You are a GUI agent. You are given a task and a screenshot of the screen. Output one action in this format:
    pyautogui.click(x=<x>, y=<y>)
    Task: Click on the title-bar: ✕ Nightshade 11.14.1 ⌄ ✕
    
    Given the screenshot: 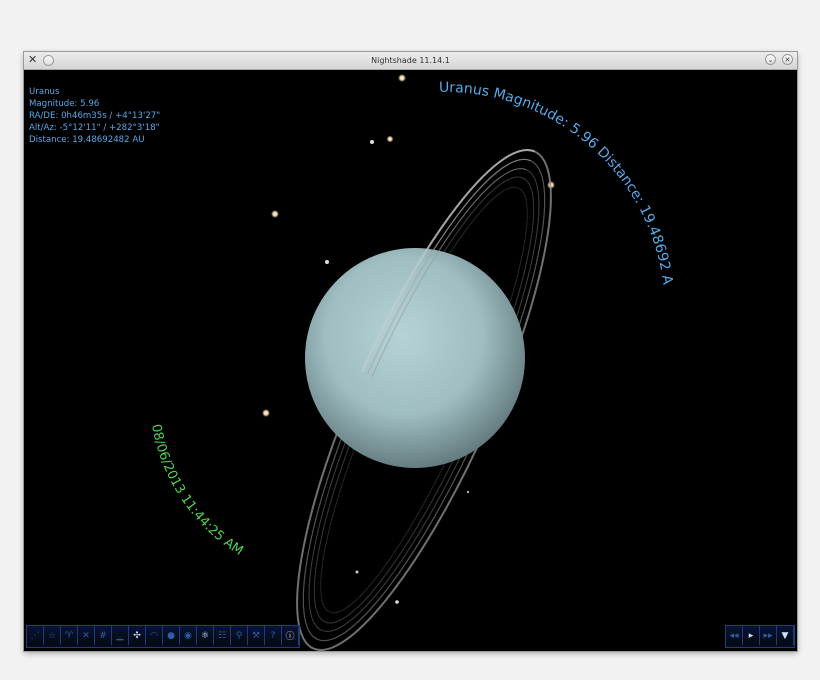 What is the action you would take?
    pyautogui.click(x=410, y=61)
    